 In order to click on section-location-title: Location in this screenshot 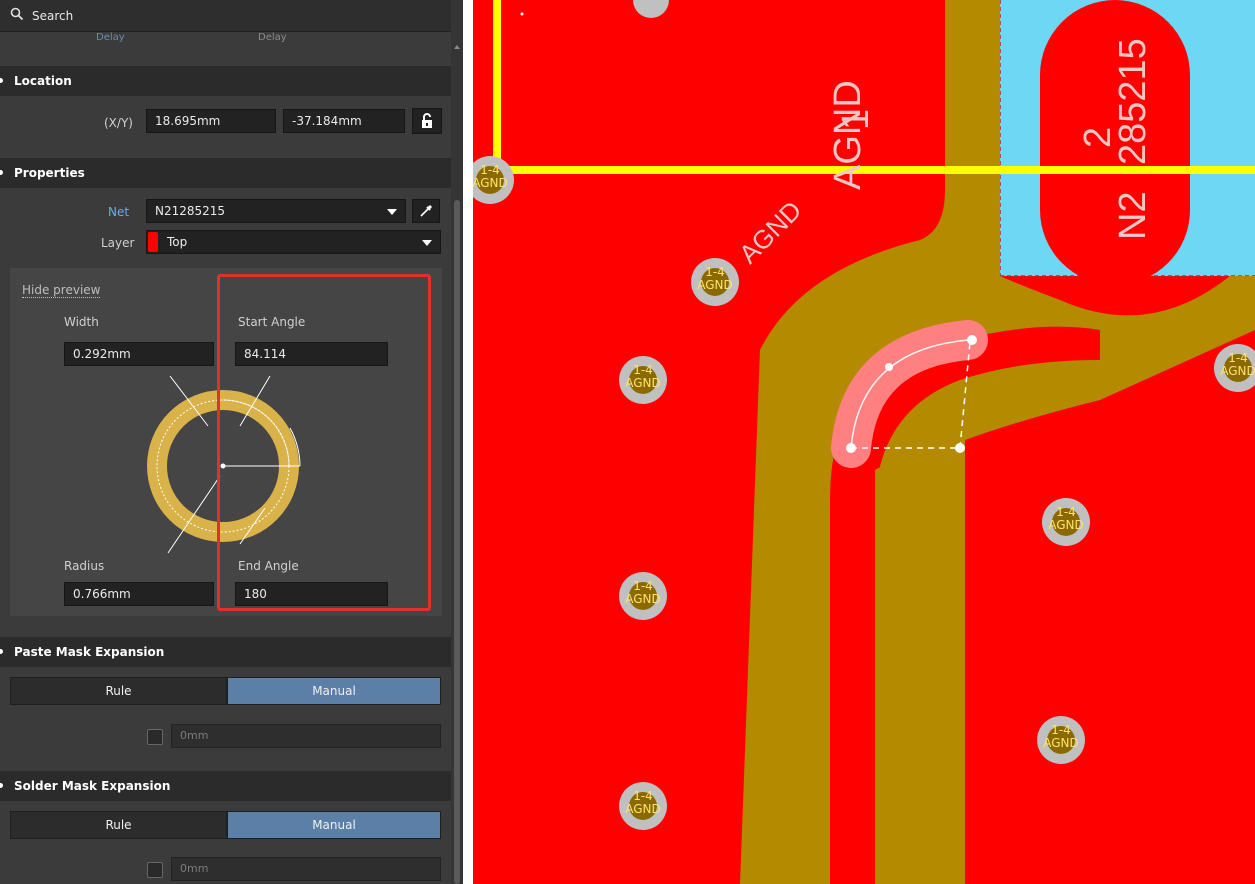, I will do `click(43, 81)`.